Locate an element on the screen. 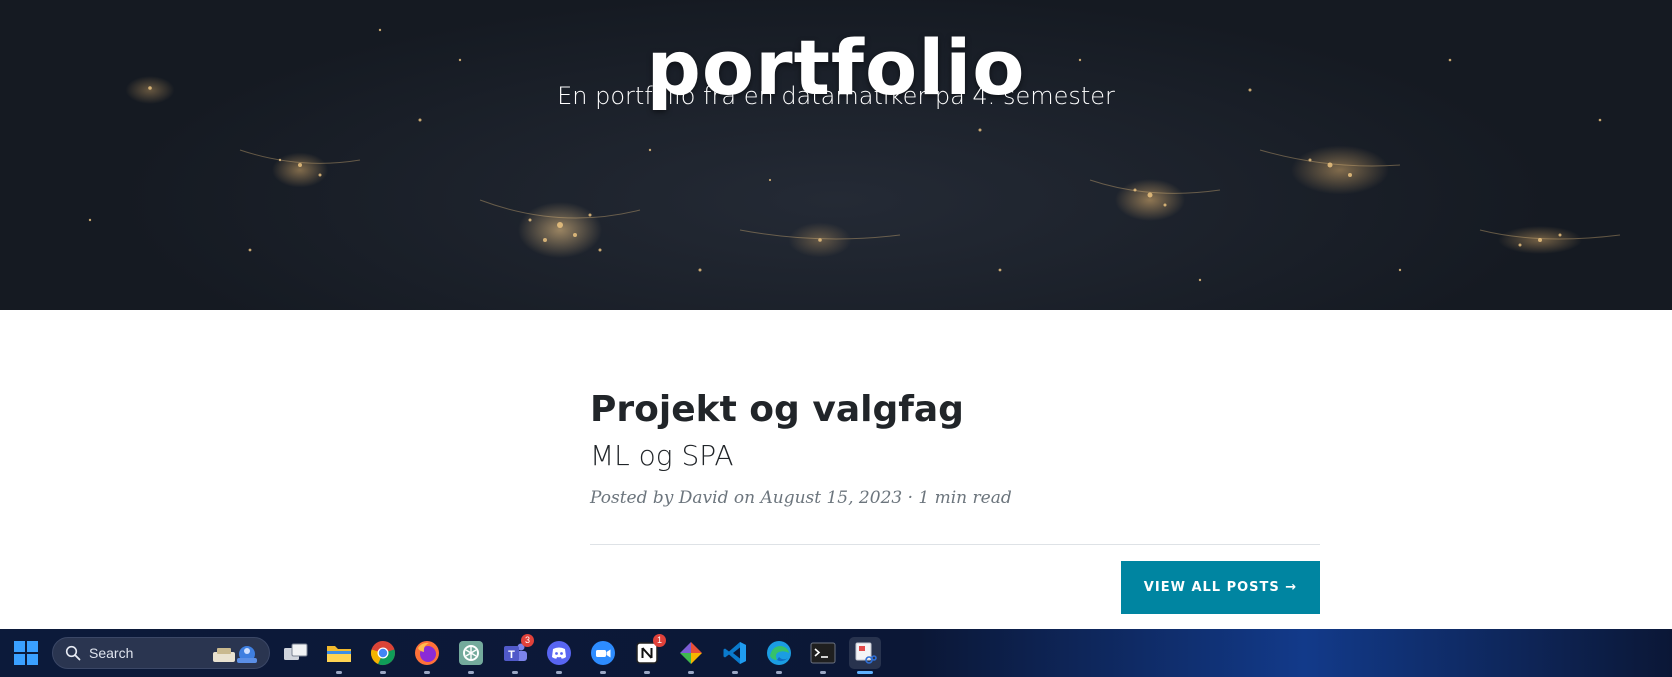  chatgpt-icon is located at coordinates (471, 655).